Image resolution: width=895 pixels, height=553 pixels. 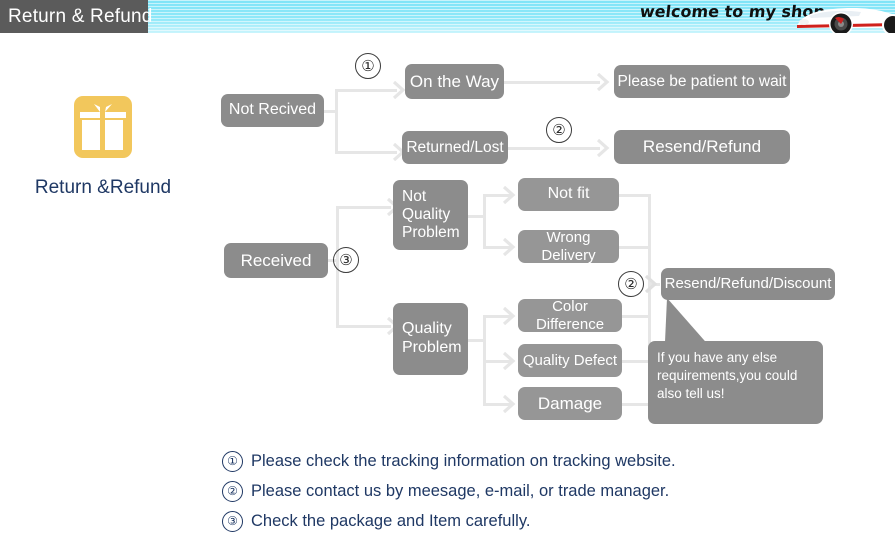 I want to click on merge-qualitydefect, so click(x=636, y=361).